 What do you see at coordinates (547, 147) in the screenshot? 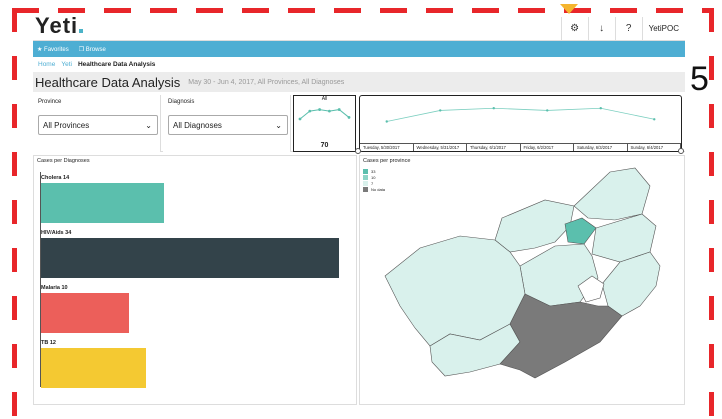
I see `timeline-date-label: Friday, 6/2/2017` at bounding box center [547, 147].